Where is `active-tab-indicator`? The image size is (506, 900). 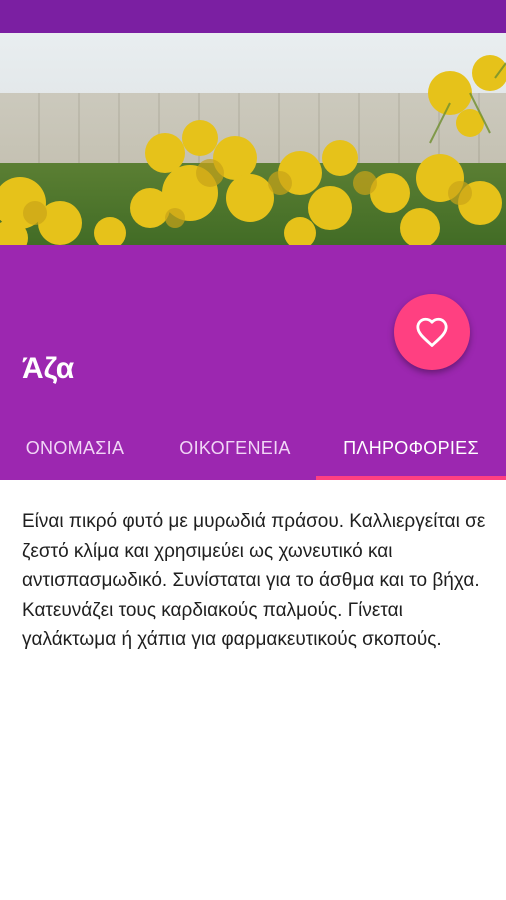 active-tab-indicator is located at coordinates (411, 478).